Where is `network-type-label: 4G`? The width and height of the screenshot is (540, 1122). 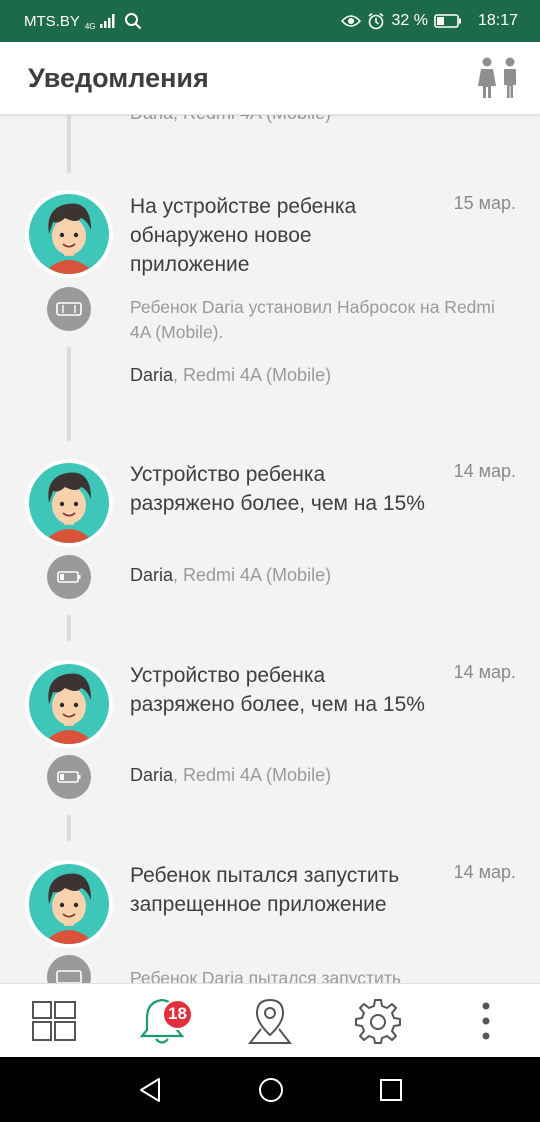 network-type-label: 4G is located at coordinates (90, 26).